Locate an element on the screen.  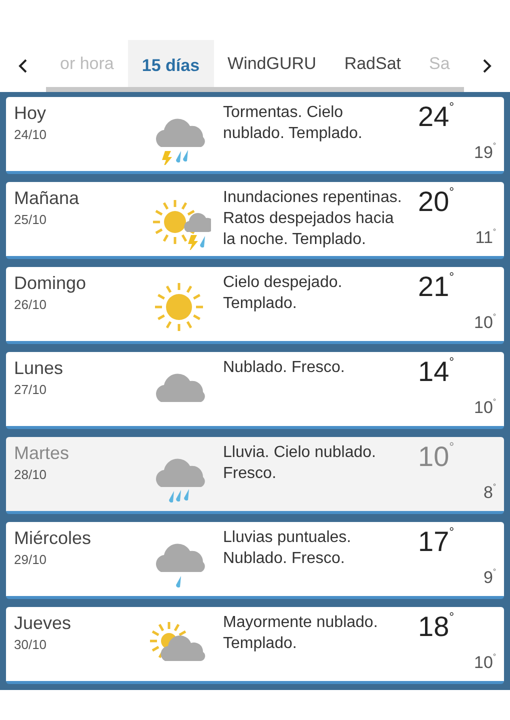
day-date: 29/10 is located at coordinates (31, 559).